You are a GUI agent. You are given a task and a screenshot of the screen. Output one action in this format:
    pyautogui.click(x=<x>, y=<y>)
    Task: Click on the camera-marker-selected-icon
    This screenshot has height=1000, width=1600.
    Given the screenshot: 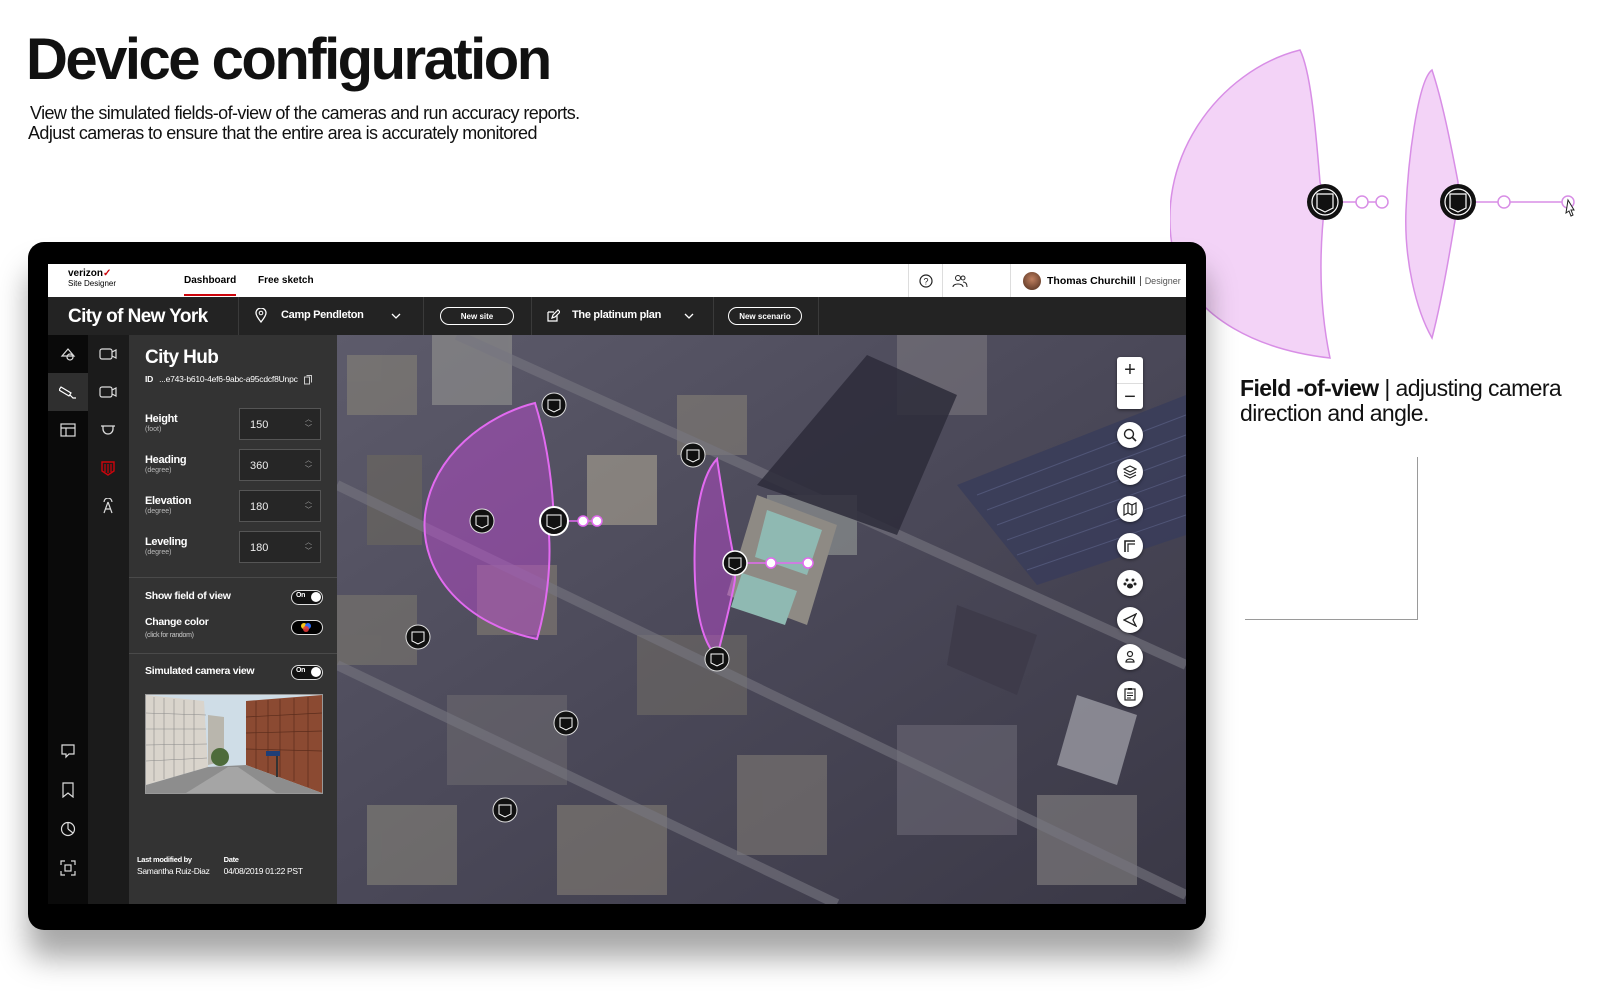 What is the action you would take?
    pyautogui.click(x=554, y=521)
    